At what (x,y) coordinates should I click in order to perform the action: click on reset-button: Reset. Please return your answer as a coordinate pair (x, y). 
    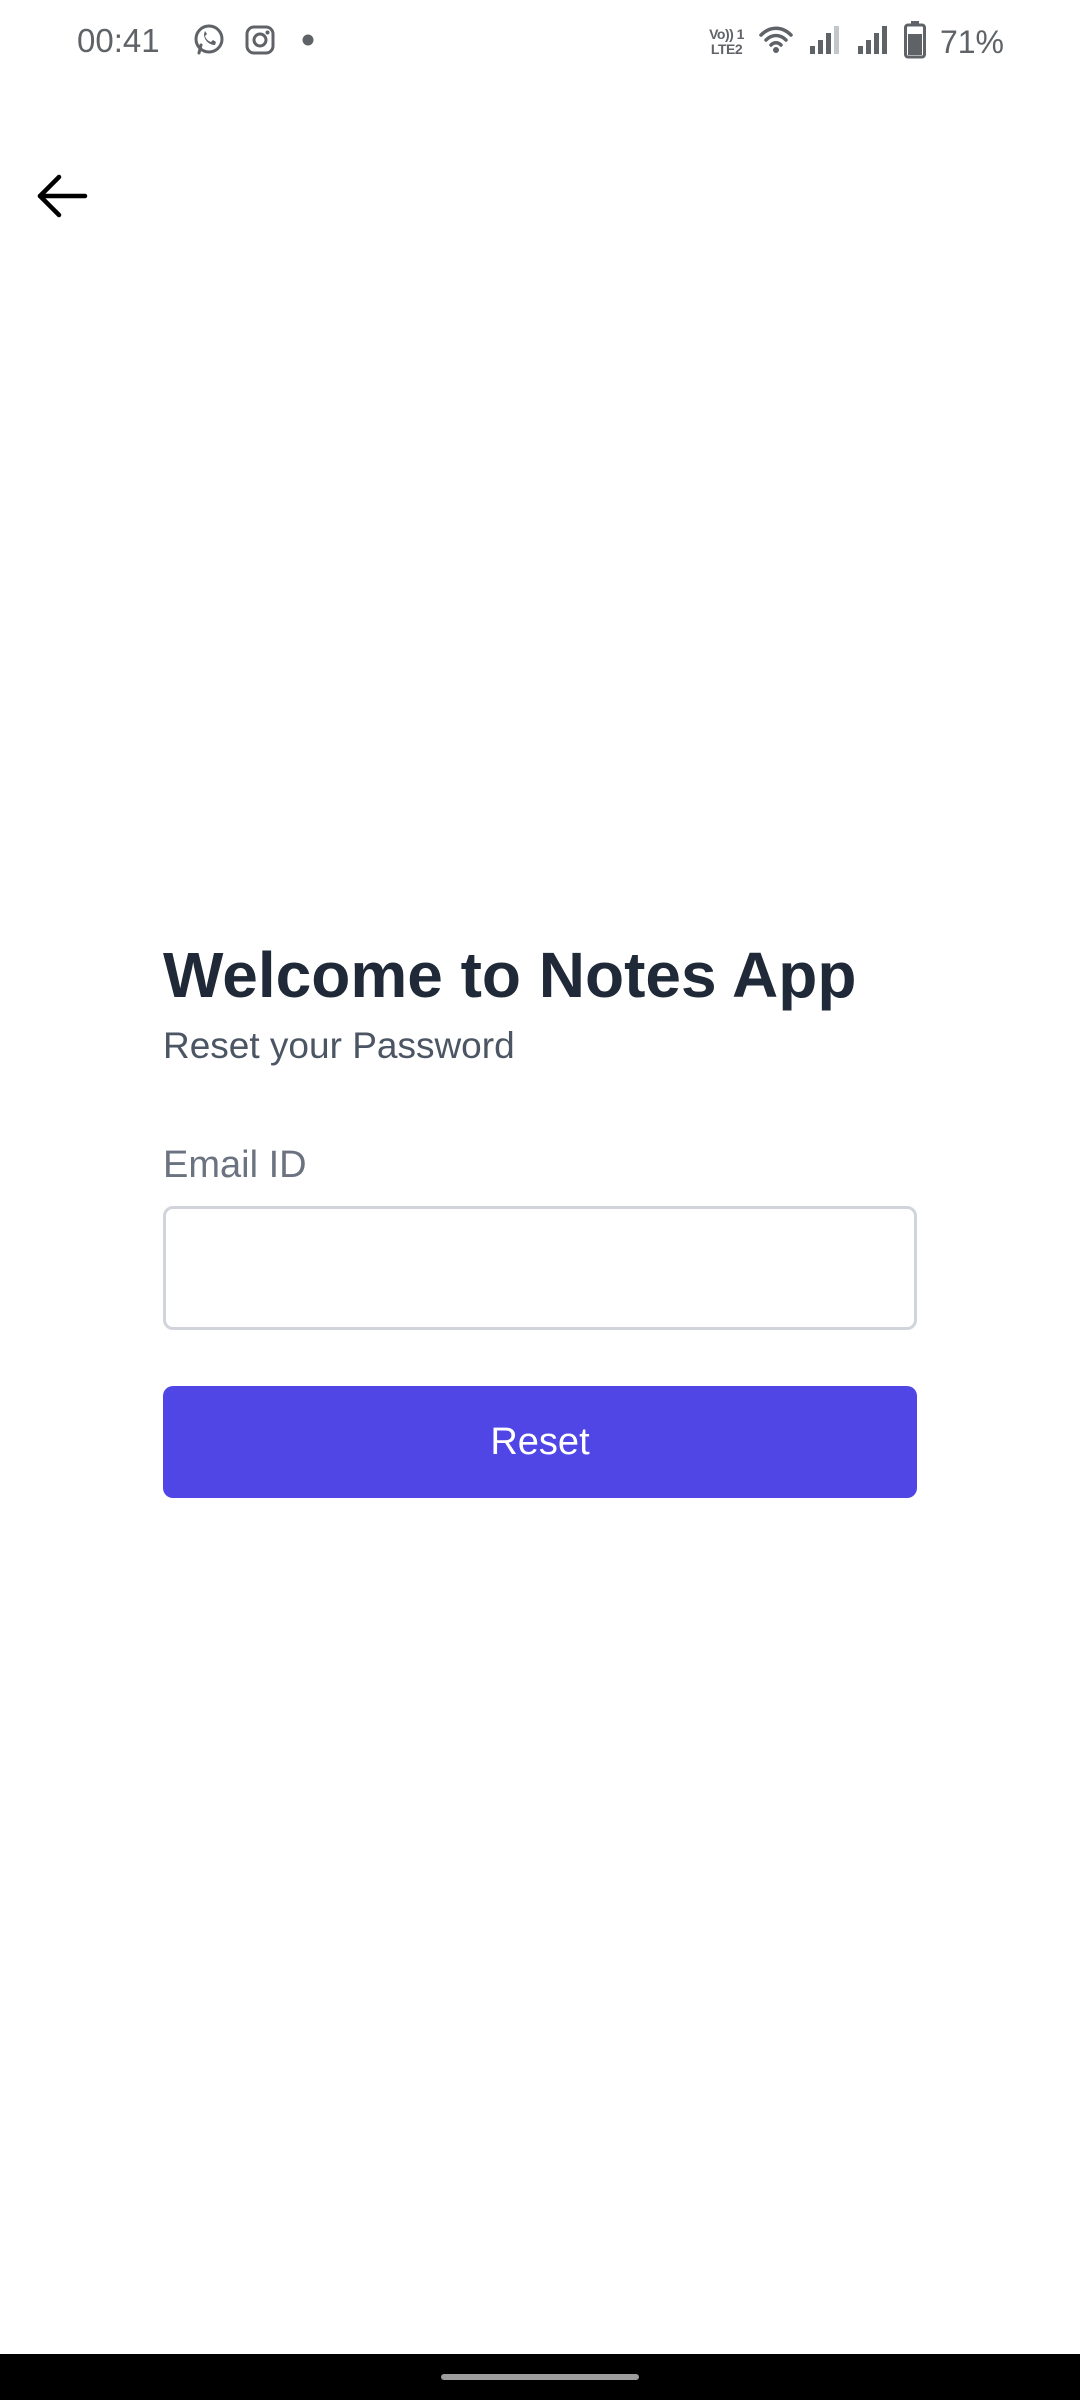
    Looking at the image, I should click on (540, 1442).